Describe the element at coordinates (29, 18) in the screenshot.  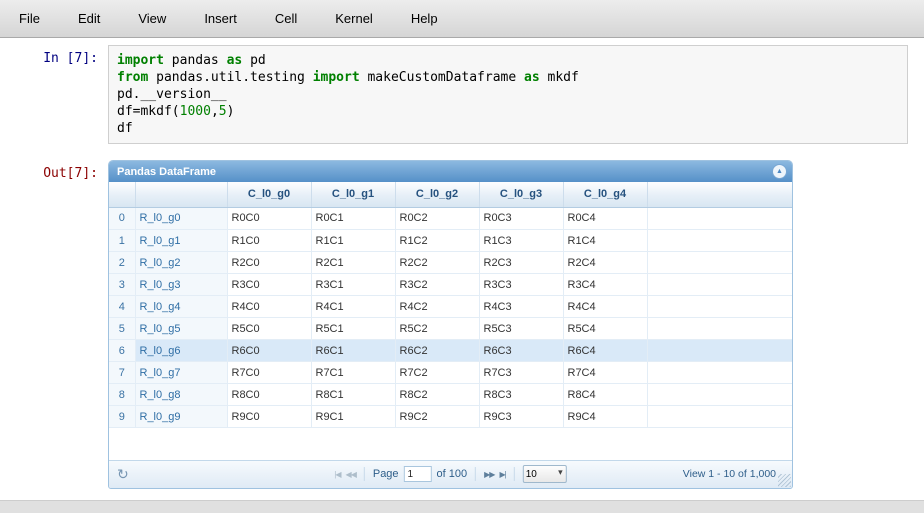
I see `menu-file: File` at that location.